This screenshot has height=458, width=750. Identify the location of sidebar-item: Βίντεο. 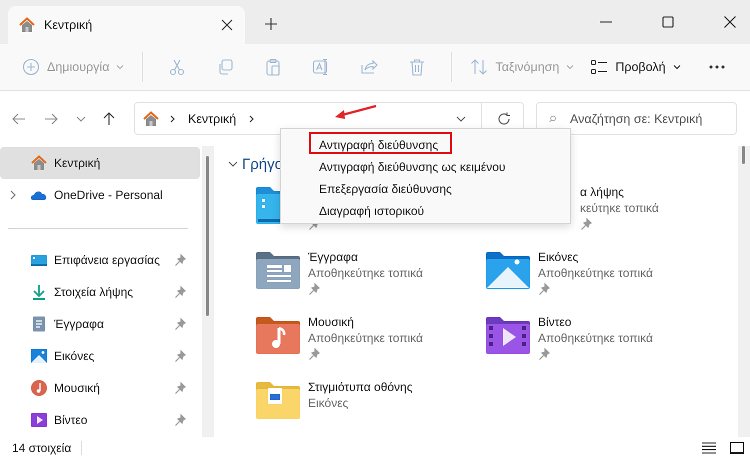
(100, 420).